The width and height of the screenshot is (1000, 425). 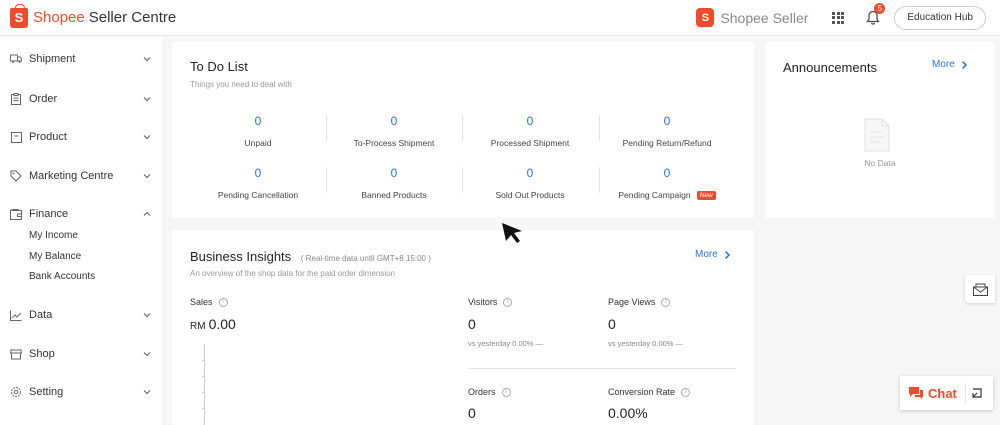 I want to click on sidebar-item-finance: Finance, so click(x=81, y=214).